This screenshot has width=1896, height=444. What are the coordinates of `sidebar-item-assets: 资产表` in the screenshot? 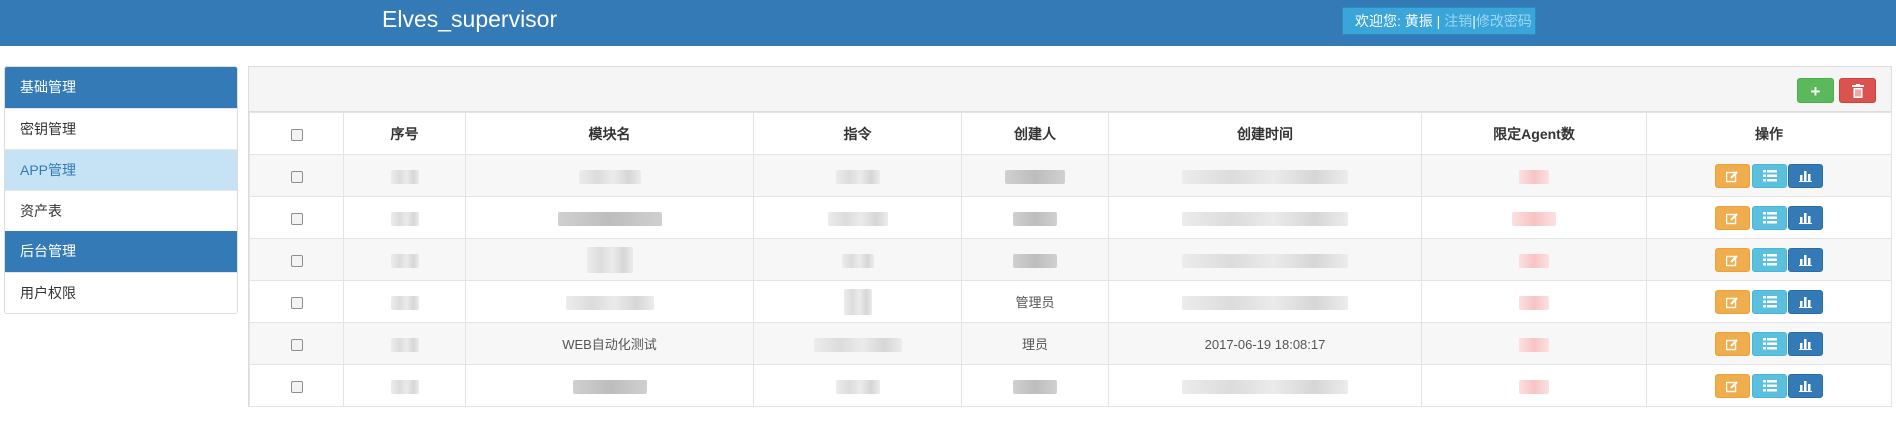 It's located at (121, 210).